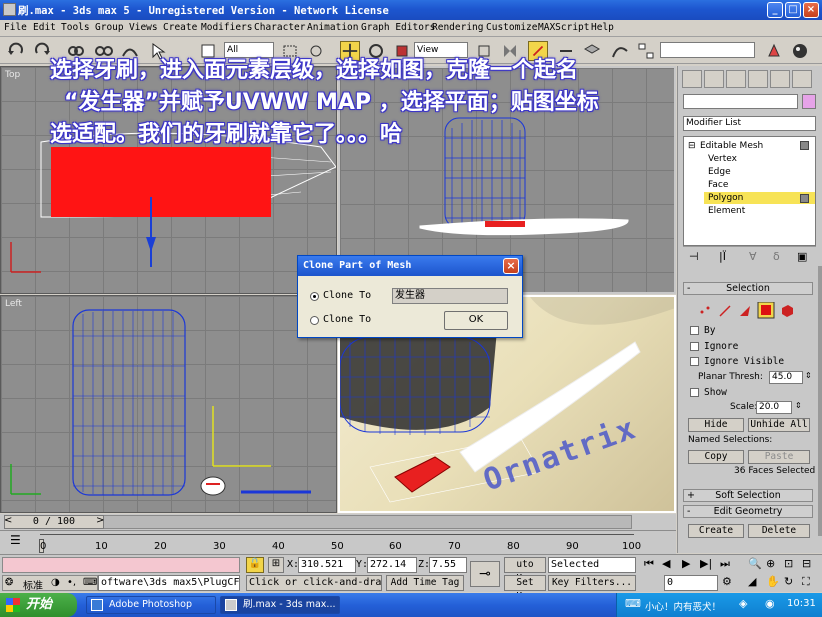 The width and height of the screenshot is (822, 617). What do you see at coordinates (450, 296) in the screenshot?
I see `clone-name-input: 发生器` at bounding box center [450, 296].